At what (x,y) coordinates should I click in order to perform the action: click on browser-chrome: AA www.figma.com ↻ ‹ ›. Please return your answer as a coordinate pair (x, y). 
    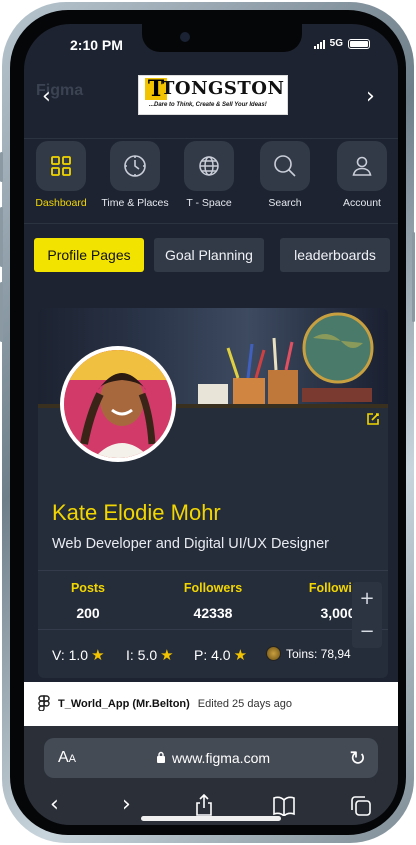
    Looking at the image, I should click on (211, 775).